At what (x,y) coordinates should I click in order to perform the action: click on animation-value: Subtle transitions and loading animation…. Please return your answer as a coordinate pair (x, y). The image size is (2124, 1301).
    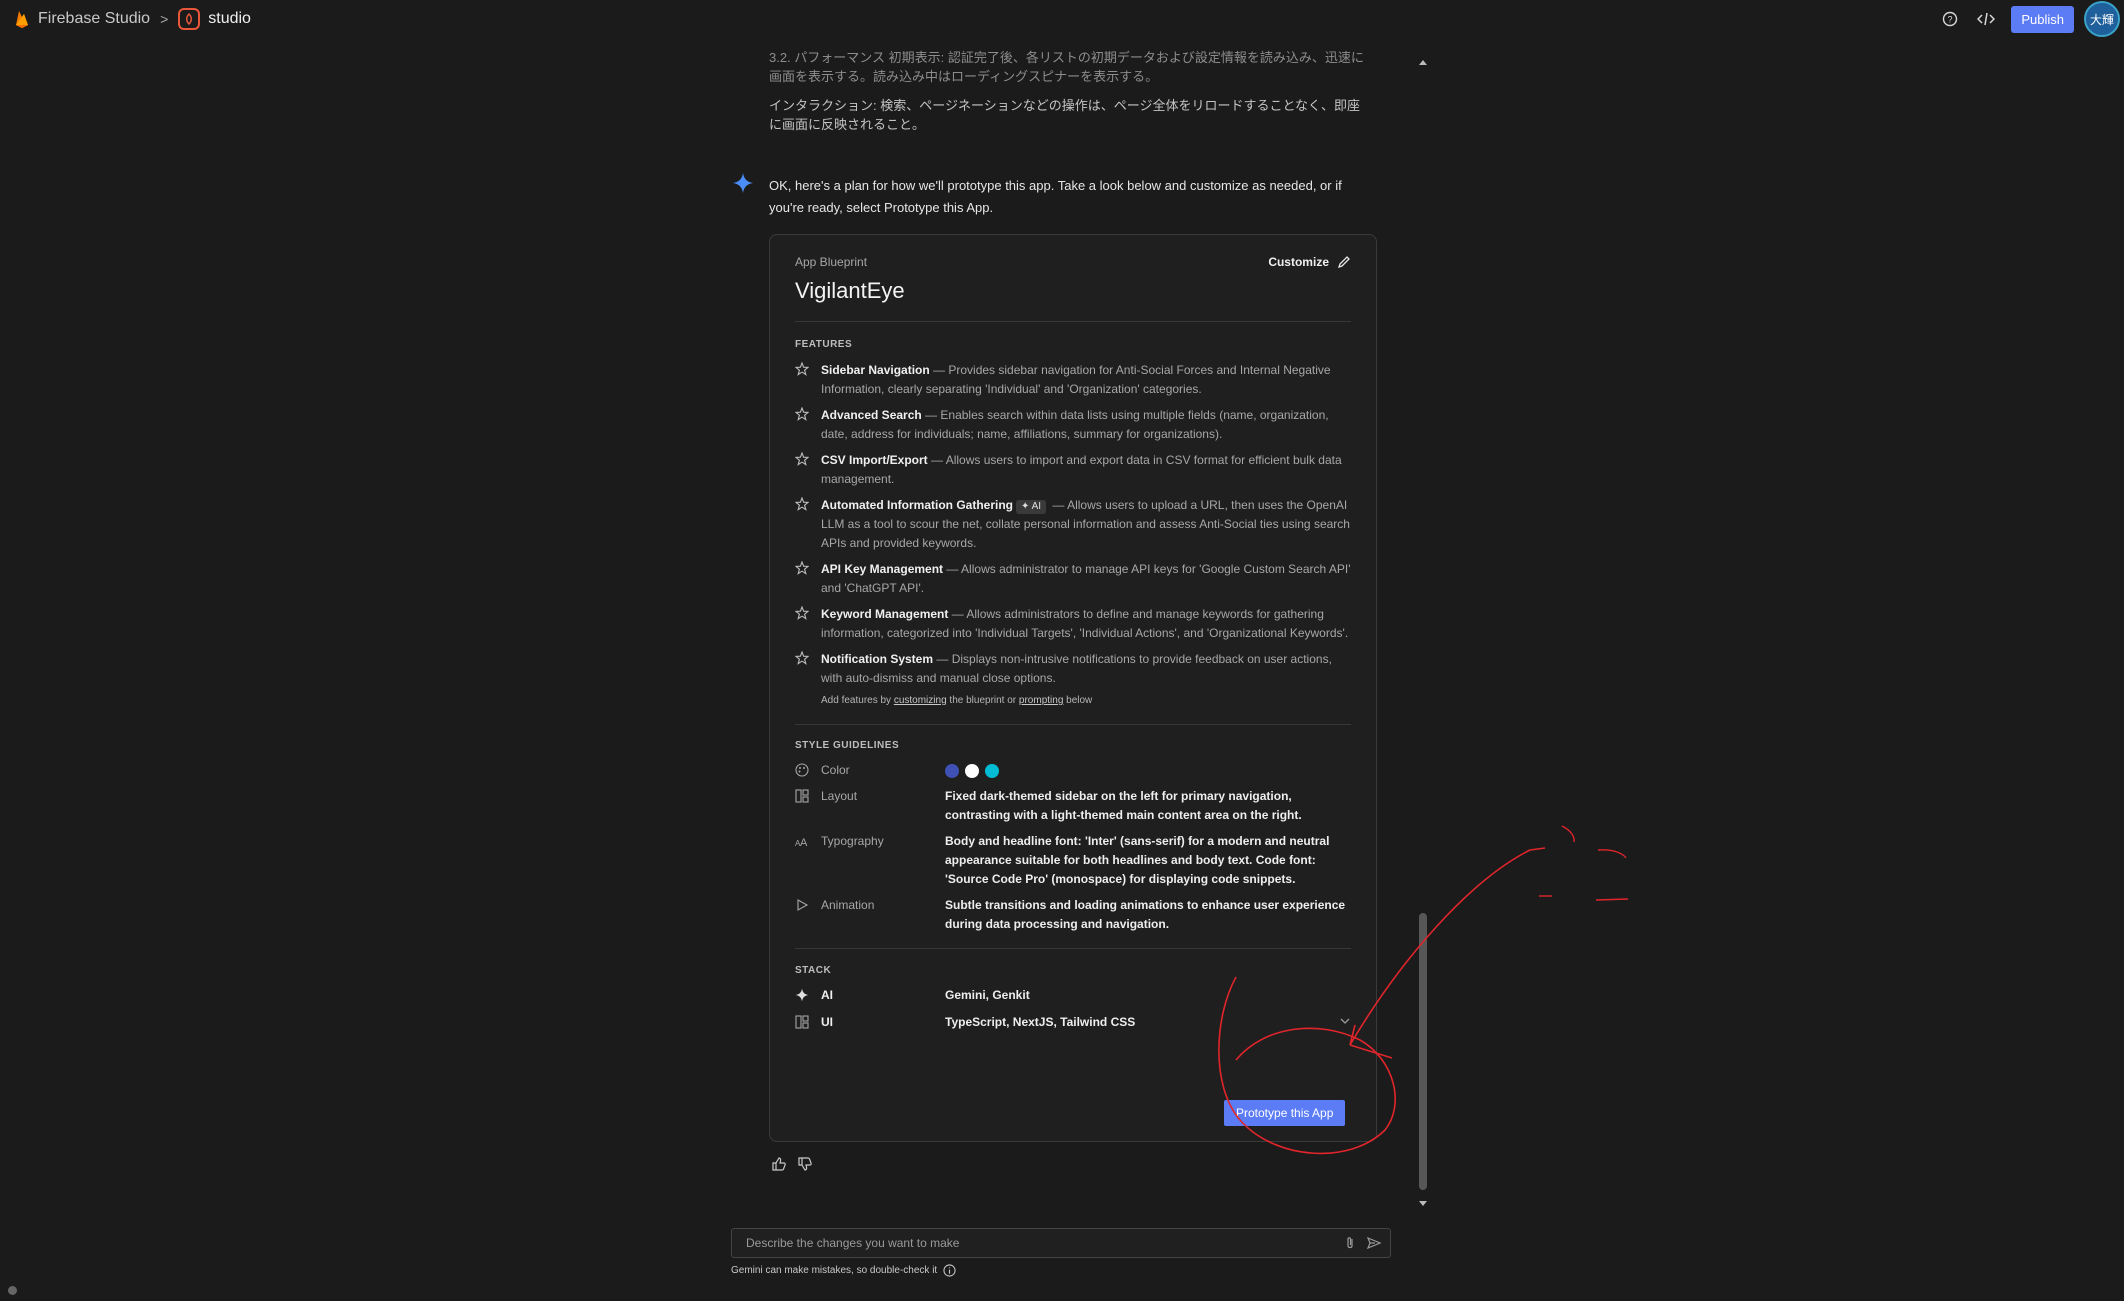
    Looking at the image, I should click on (1145, 914).